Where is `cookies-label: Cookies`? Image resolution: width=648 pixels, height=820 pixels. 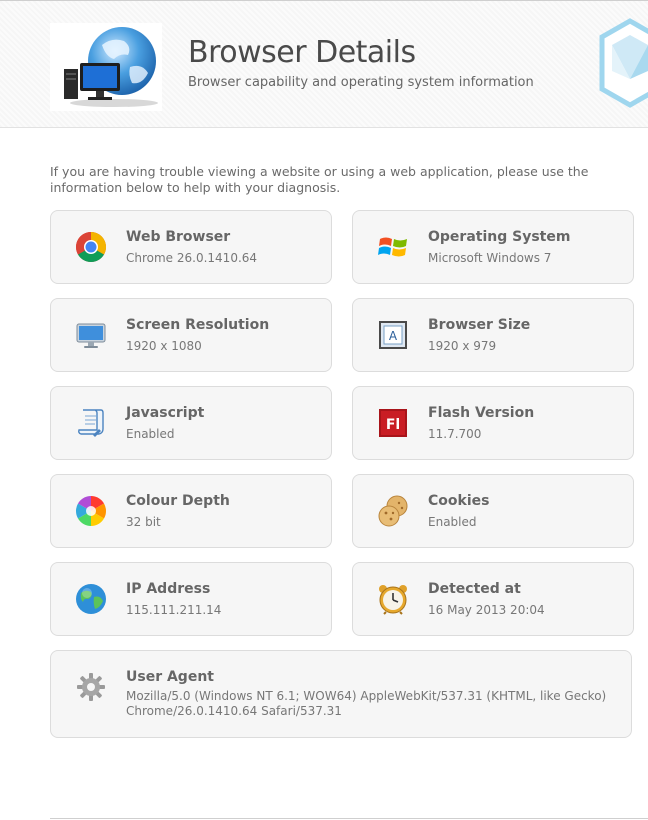
cookies-label: Cookies is located at coordinates (459, 501).